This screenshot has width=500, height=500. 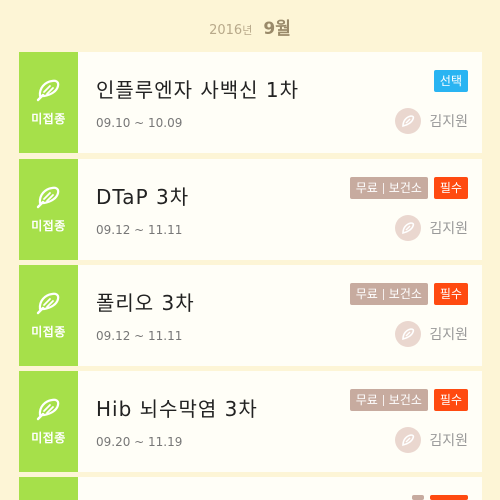 What do you see at coordinates (247, 30) in the screenshot?
I see `year-unit-label: 년` at bounding box center [247, 30].